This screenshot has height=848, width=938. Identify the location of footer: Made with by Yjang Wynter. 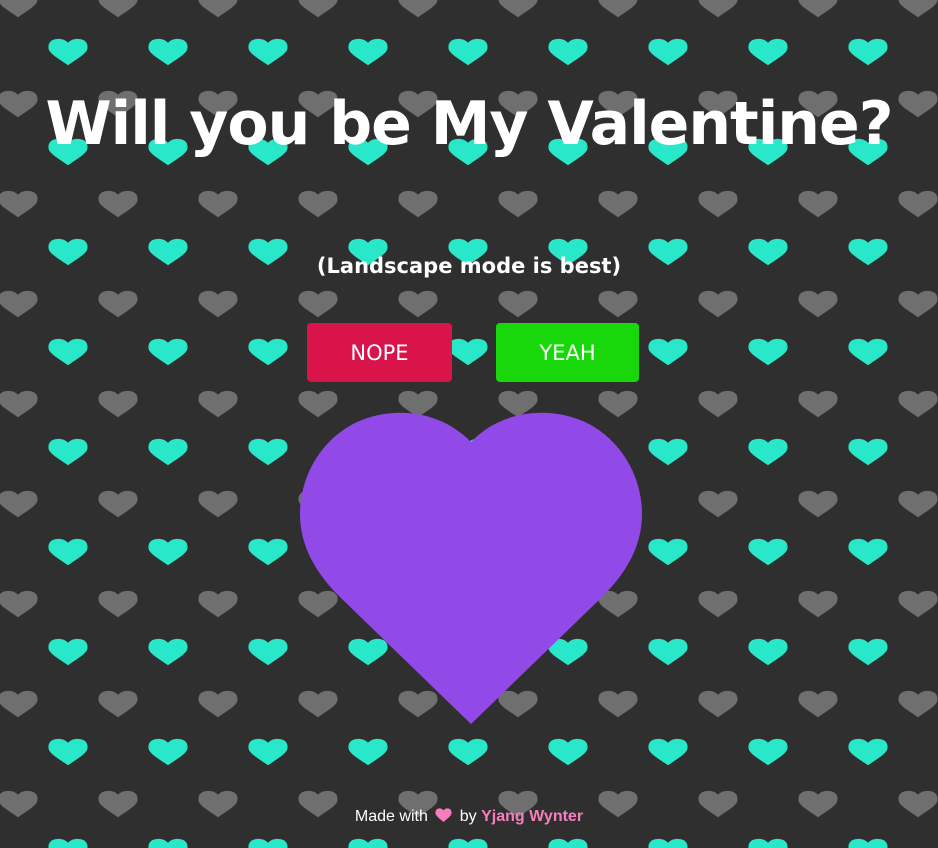
(469, 817).